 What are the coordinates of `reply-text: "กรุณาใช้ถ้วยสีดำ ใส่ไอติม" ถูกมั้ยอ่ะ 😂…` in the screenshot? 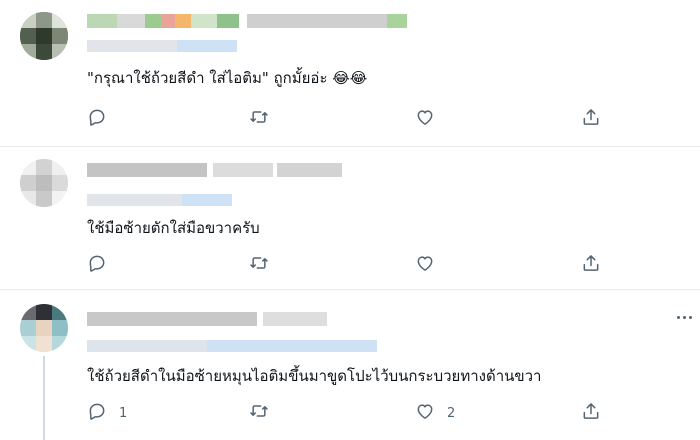 It's located at (227, 78).